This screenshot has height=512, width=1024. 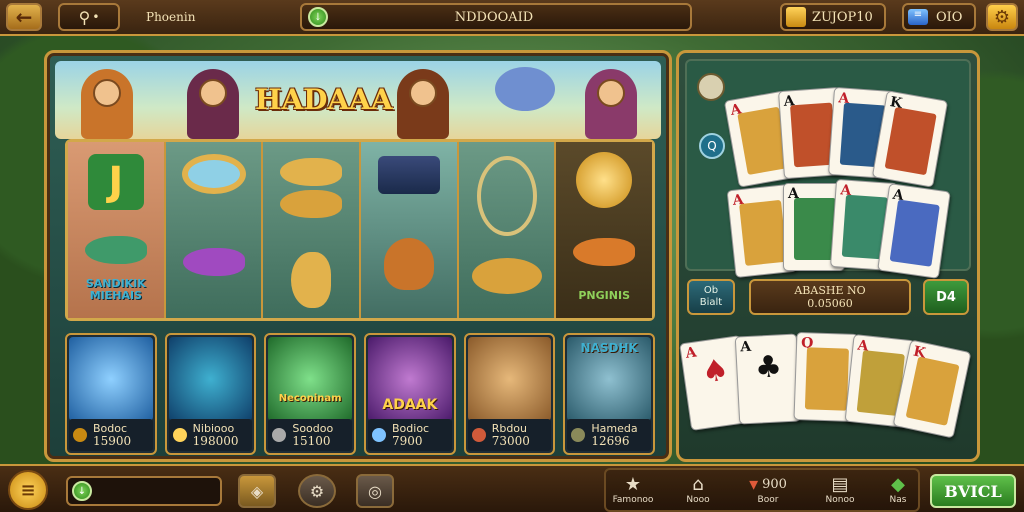 What do you see at coordinates (609, 394) in the screenshot?
I see `game-card-6: NASDHK Hameda 12696` at bounding box center [609, 394].